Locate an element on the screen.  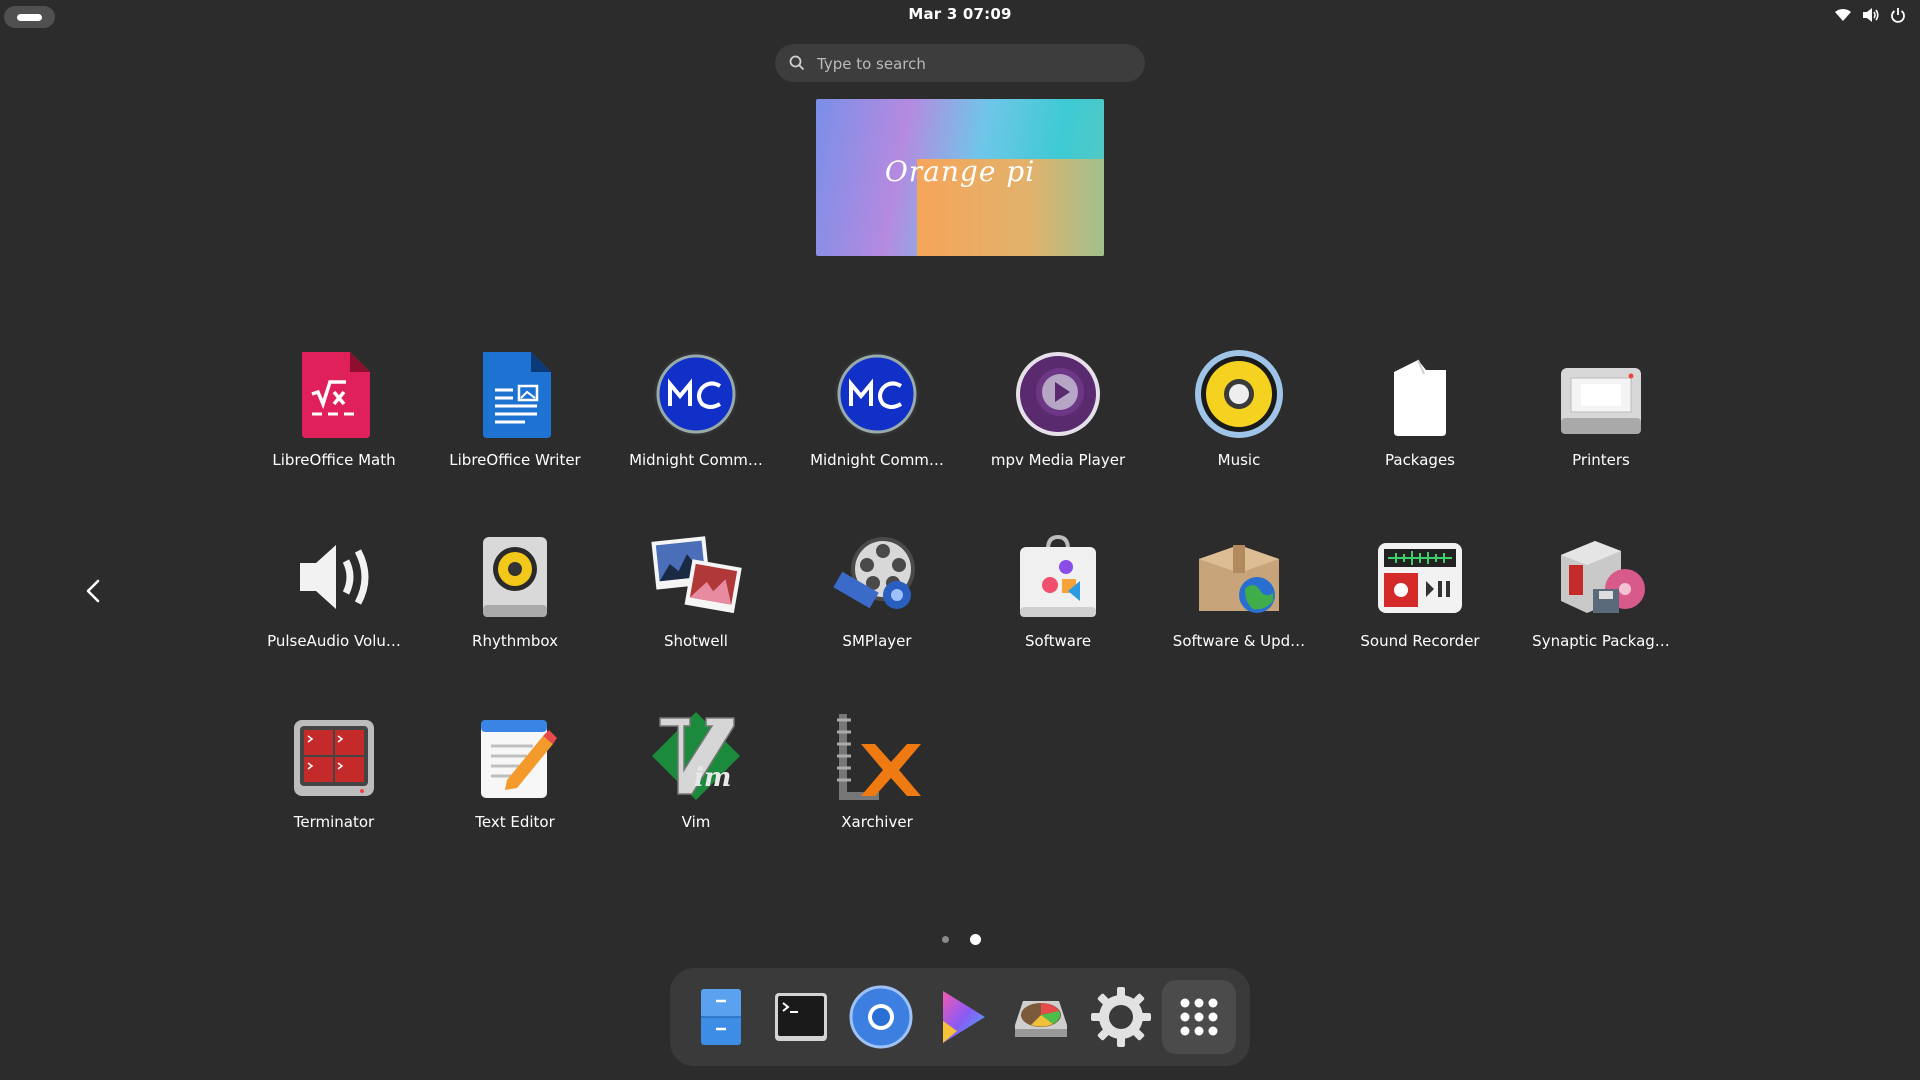
wallpaper-logo: Orange pi is located at coordinates (960, 171).